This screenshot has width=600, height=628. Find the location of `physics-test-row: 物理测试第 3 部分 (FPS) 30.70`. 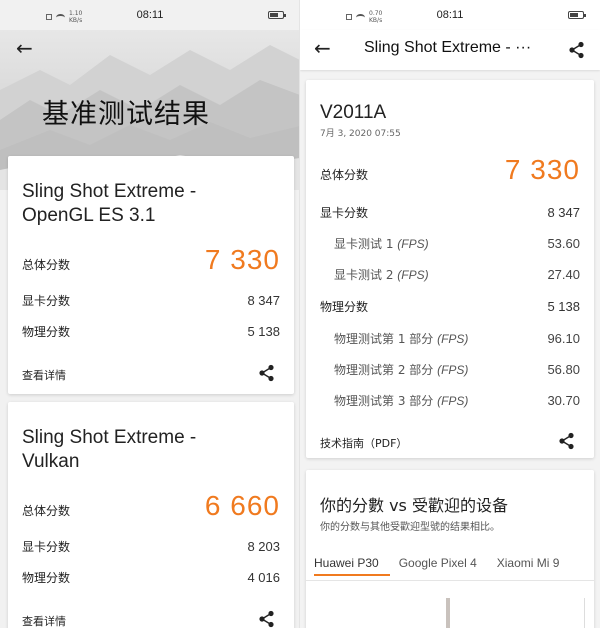

physics-test-row: 物理测试第 3 部分 (FPS) 30.70 is located at coordinates (450, 400).